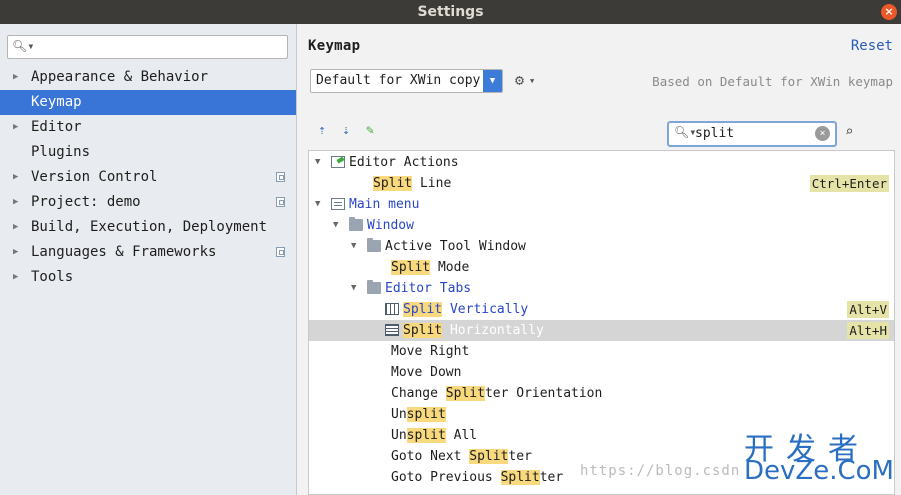 Image resolution: width=901 pixels, height=495 pixels. I want to click on action-label: Editor Actions, so click(404, 162).